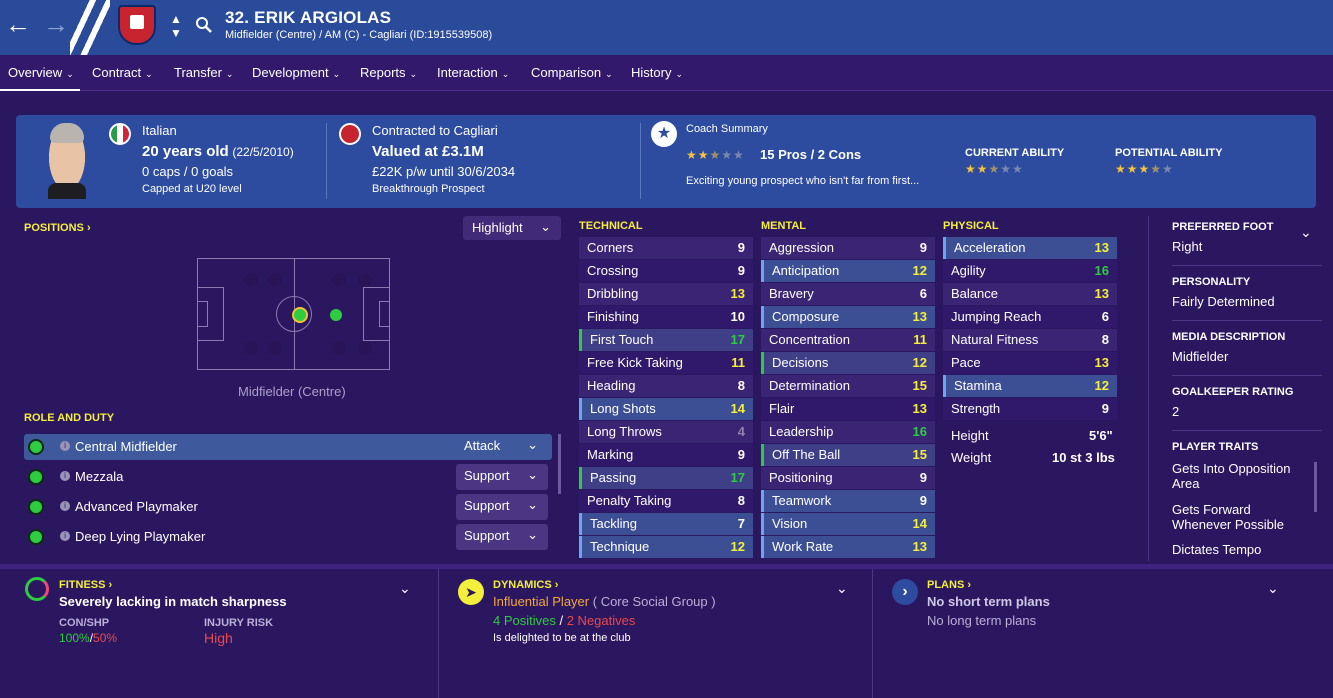 The height and width of the screenshot is (698, 1333). What do you see at coordinates (541, 601) in the screenshot?
I see `social-role: Influential Player` at bounding box center [541, 601].